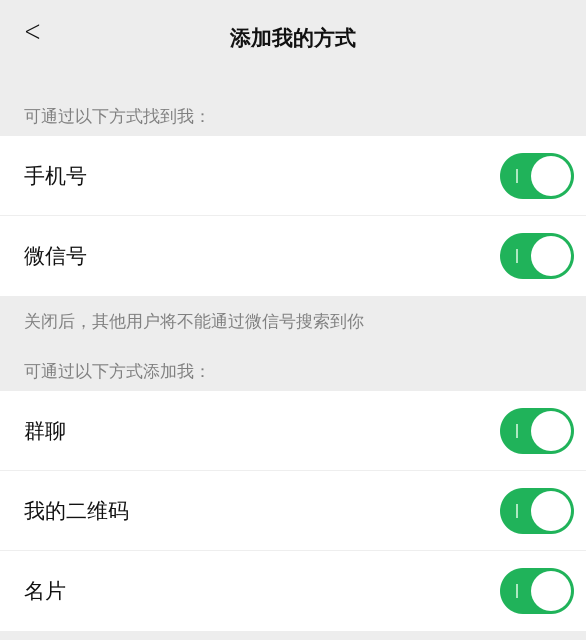 The image size is (586, 640). What do you see at coordinates (117, 117) in the screenshot?
I see `section-label: 可通过以下方式找到我：` at bounding box center [117, 117].